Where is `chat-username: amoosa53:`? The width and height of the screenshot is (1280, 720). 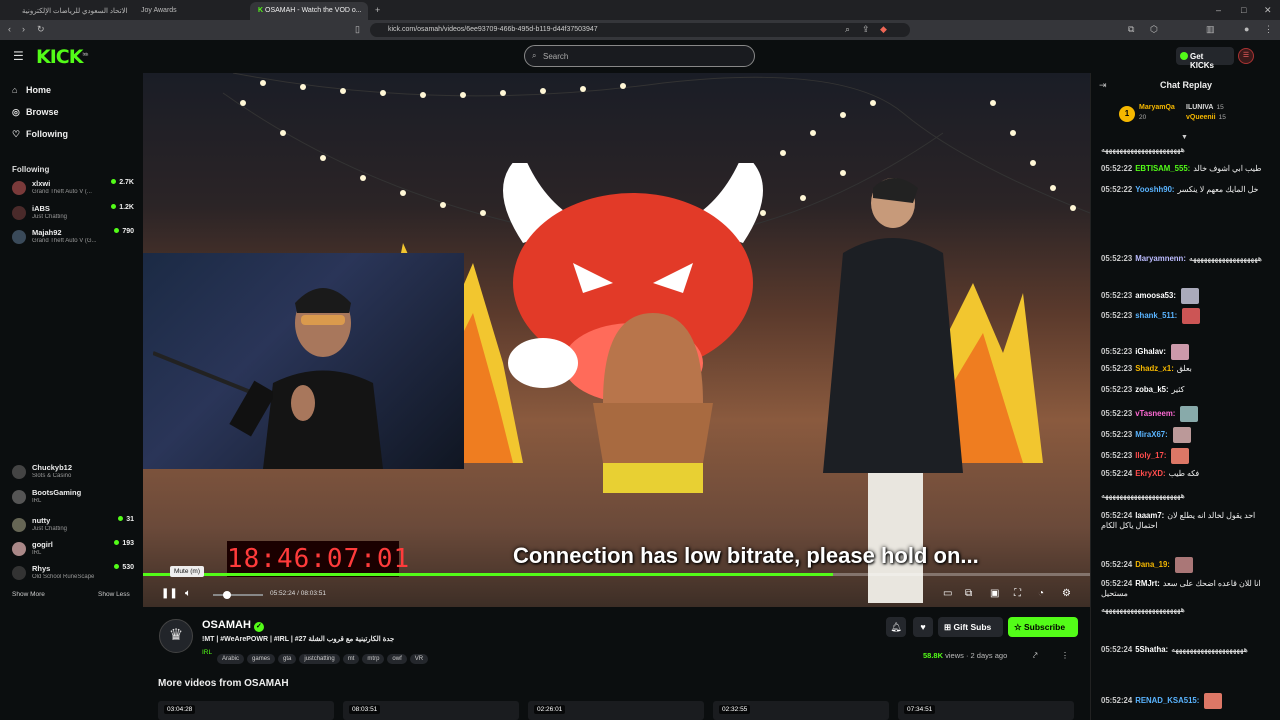 chat-username: amoosa53: is located at coordinates (1155, 295).